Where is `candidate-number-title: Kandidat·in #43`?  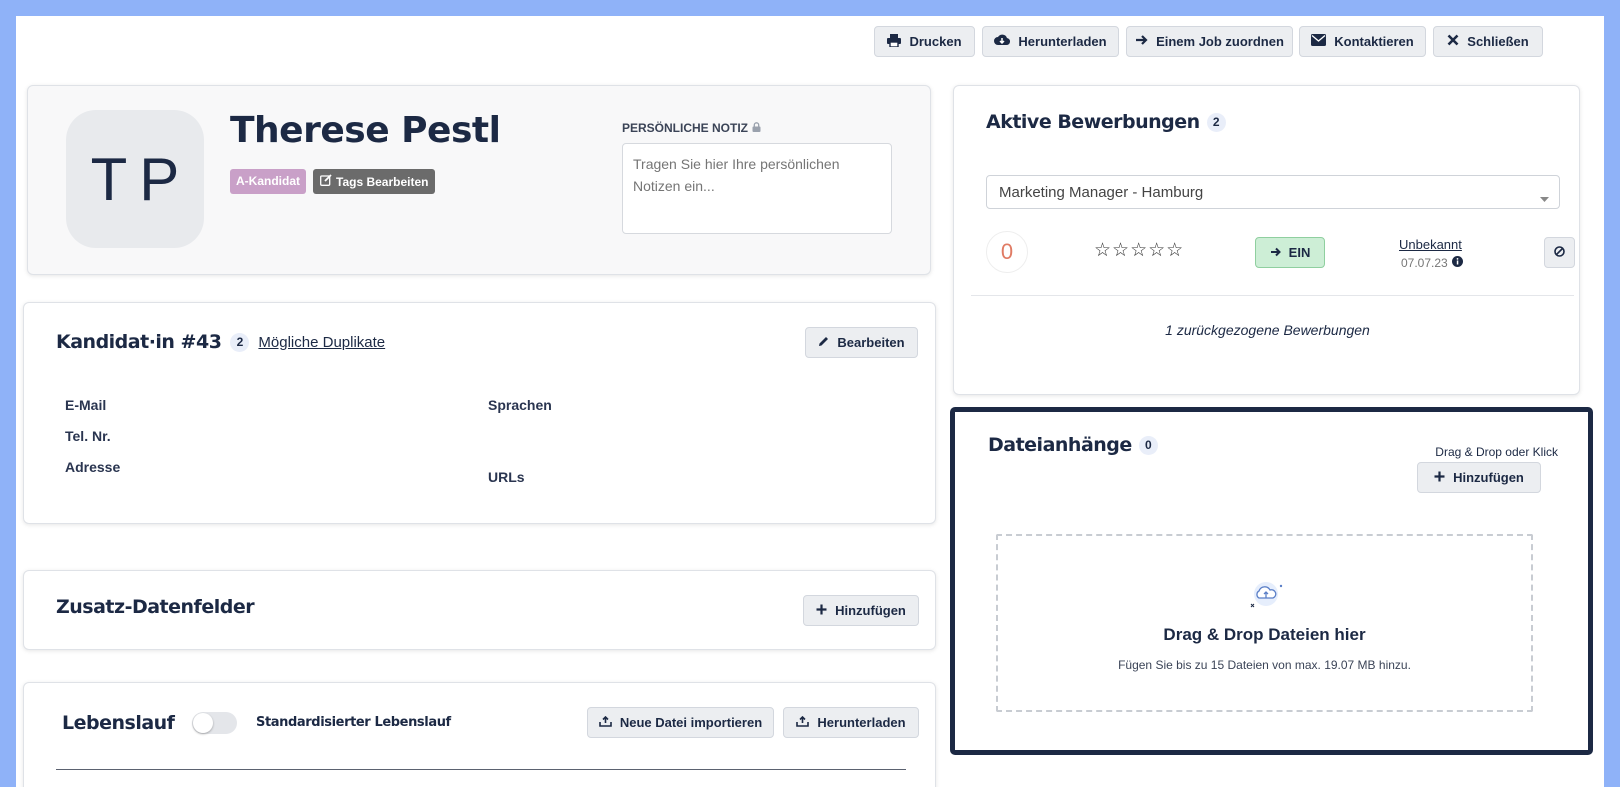
candidate-number-title: Kandidat·in #43 is located at coordinates (139, 342).